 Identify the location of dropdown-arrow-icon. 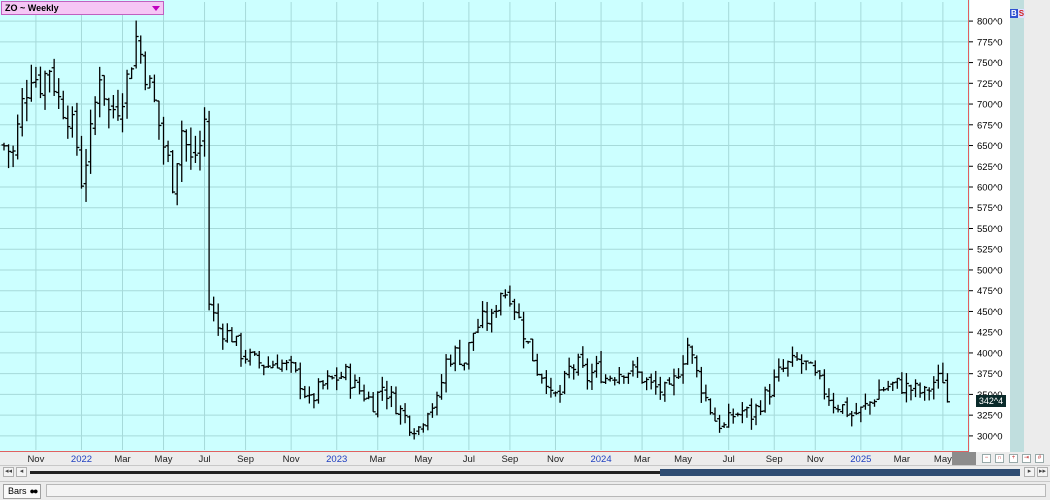
(156, 8).